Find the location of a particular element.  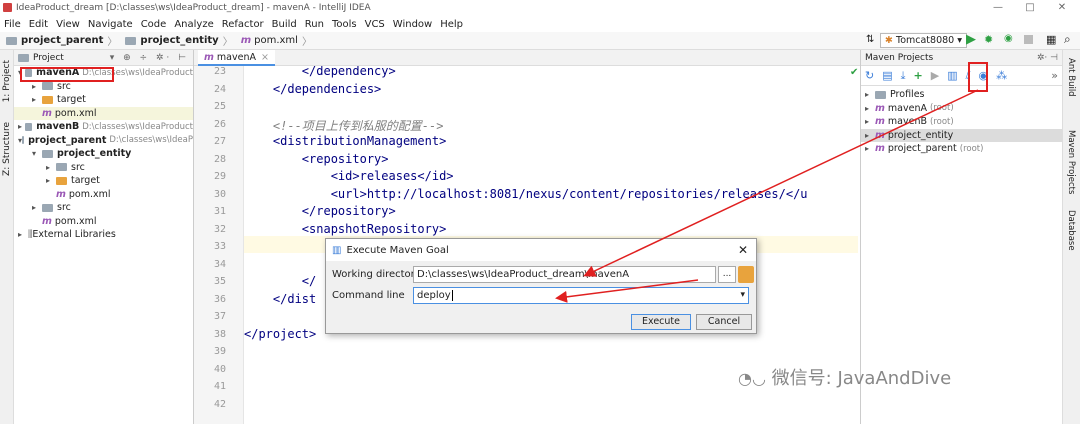

arrow-to-command-line is located at coordinates (627, 291).